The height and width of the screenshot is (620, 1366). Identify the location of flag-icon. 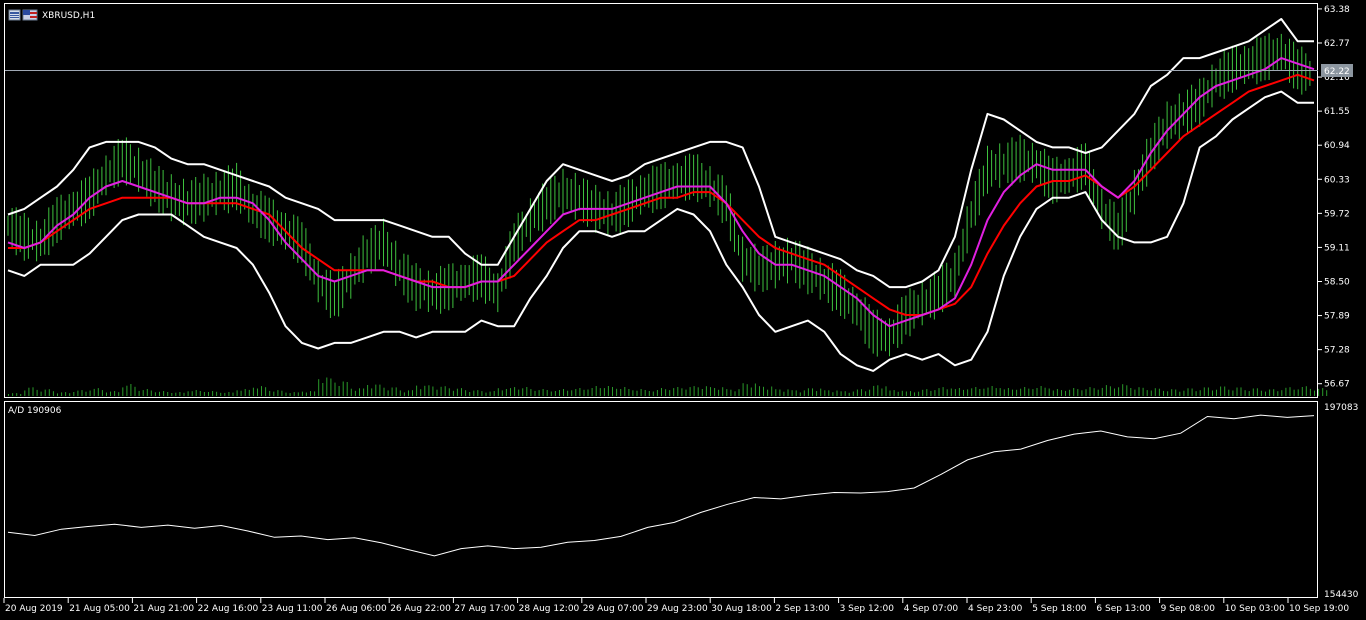
(30, 15).